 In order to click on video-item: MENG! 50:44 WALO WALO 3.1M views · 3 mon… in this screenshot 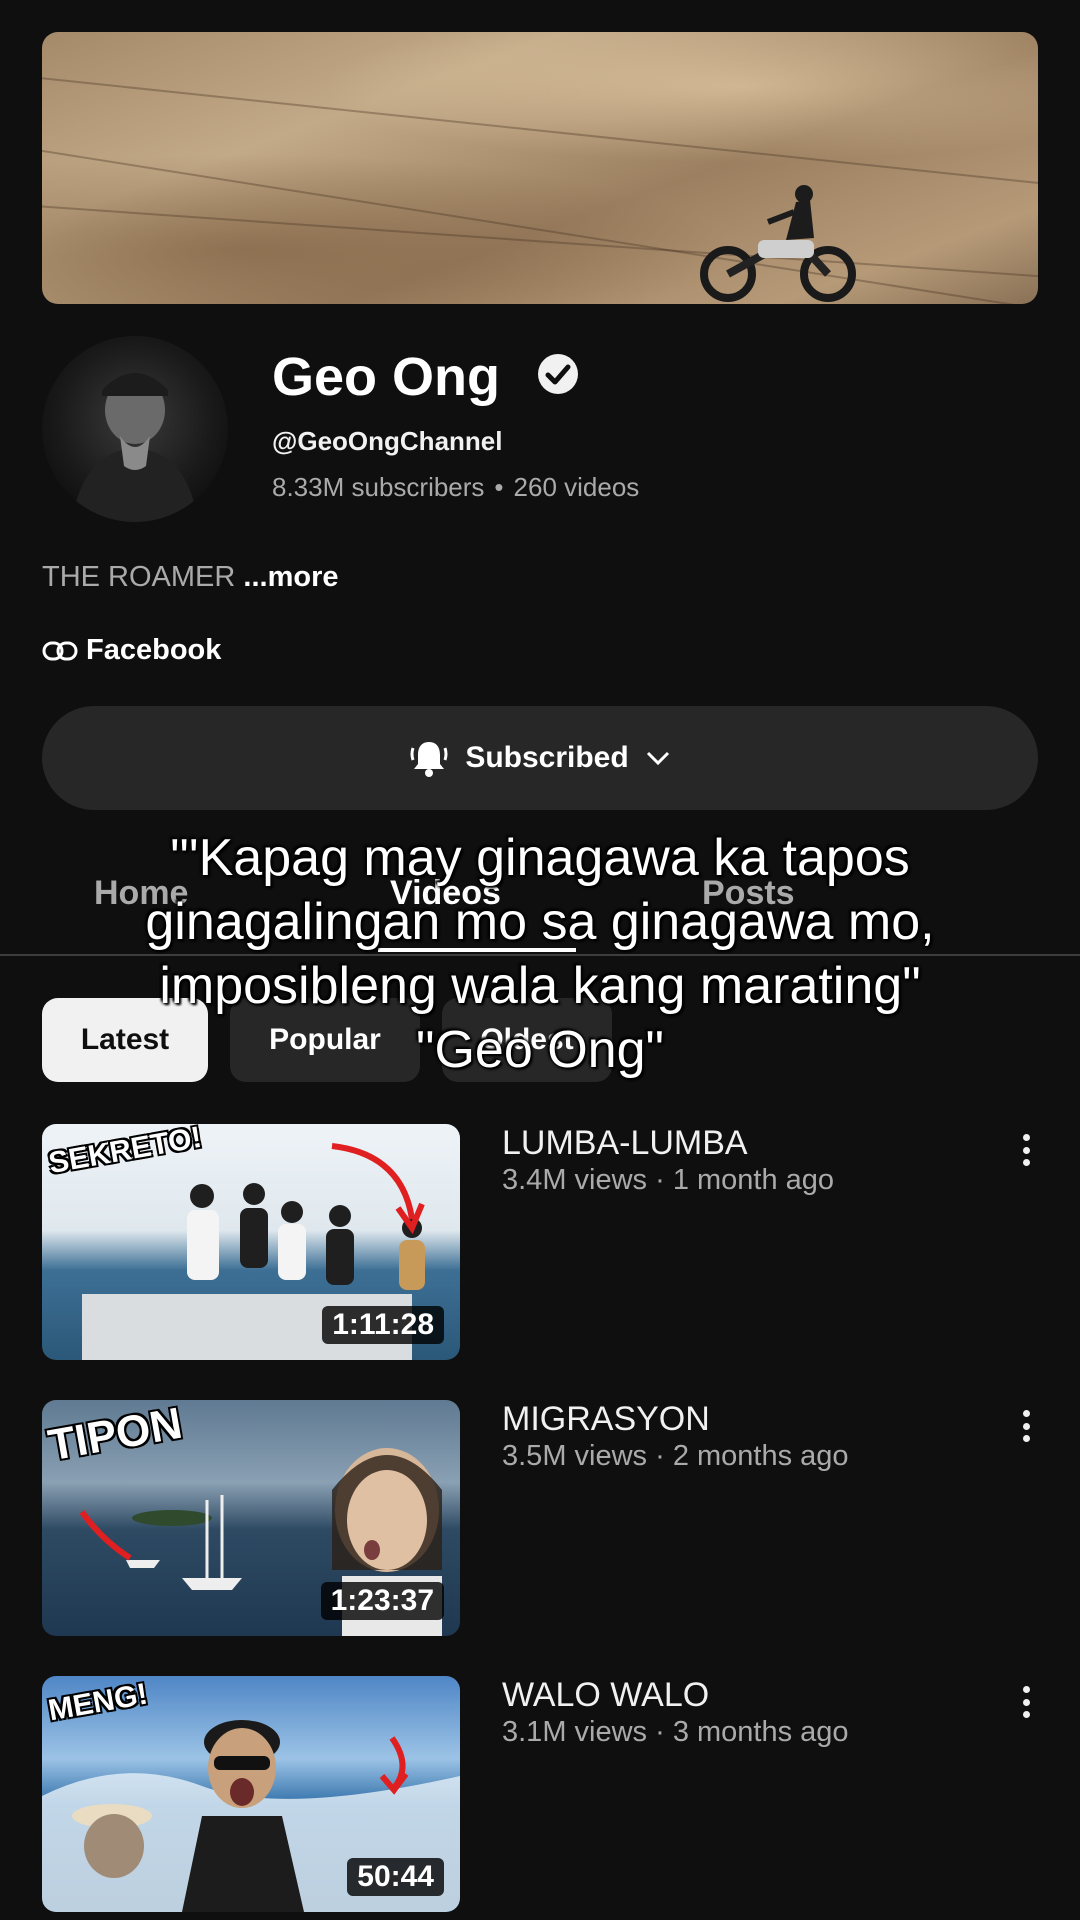, I will do `click(540, 1794)`.